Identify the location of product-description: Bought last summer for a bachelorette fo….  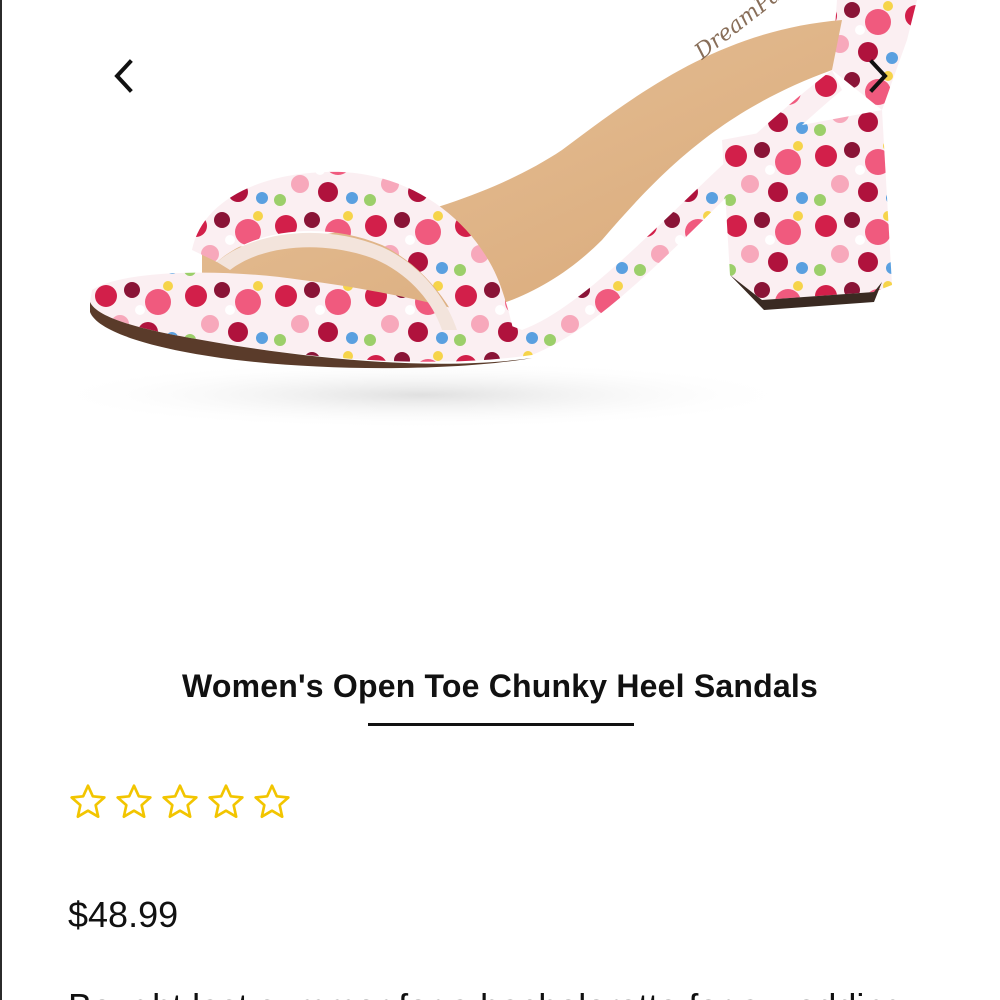
(508, 993).